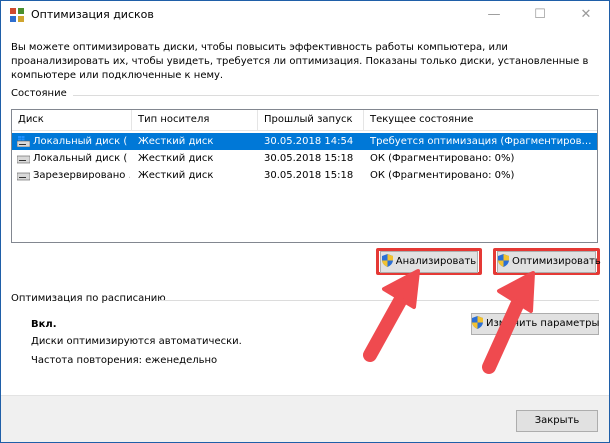 The width and height of the screenshot is (610, 443). Describe the element at coordinates (72, 120) in the screenshot. I see `column-header-disk: Диск` at that location.